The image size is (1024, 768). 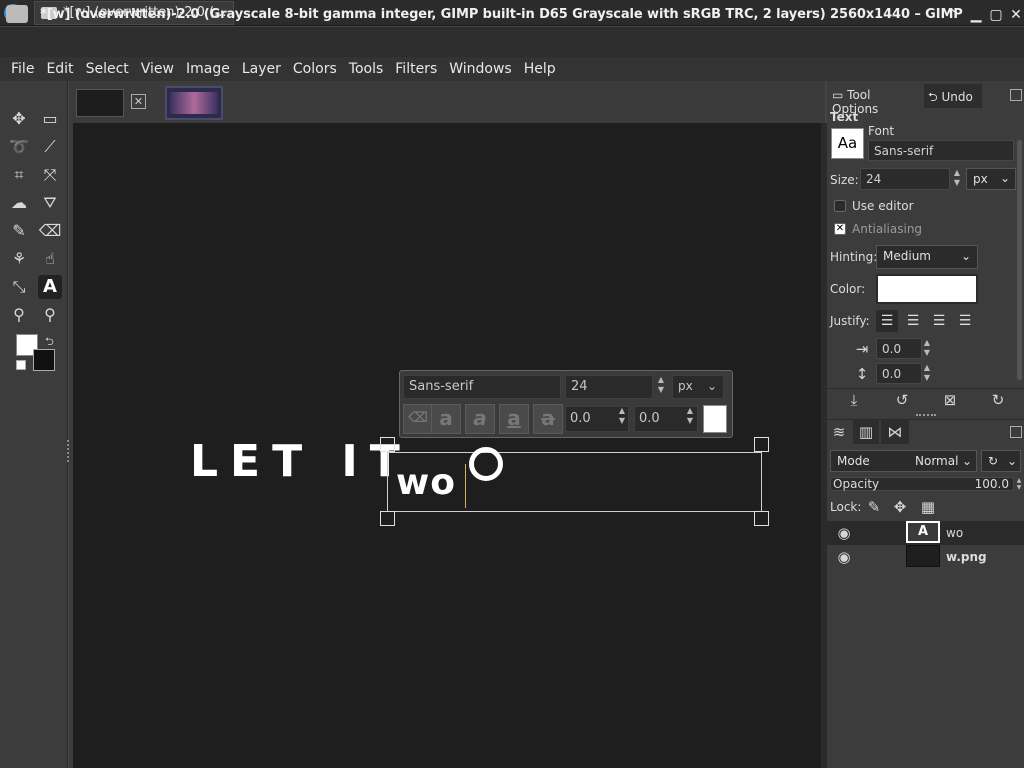 What do you see at coordinates (19, 259) in the screenshot?
I see `clone-tool-icon: ⚘` at bounding box center [19, 259].